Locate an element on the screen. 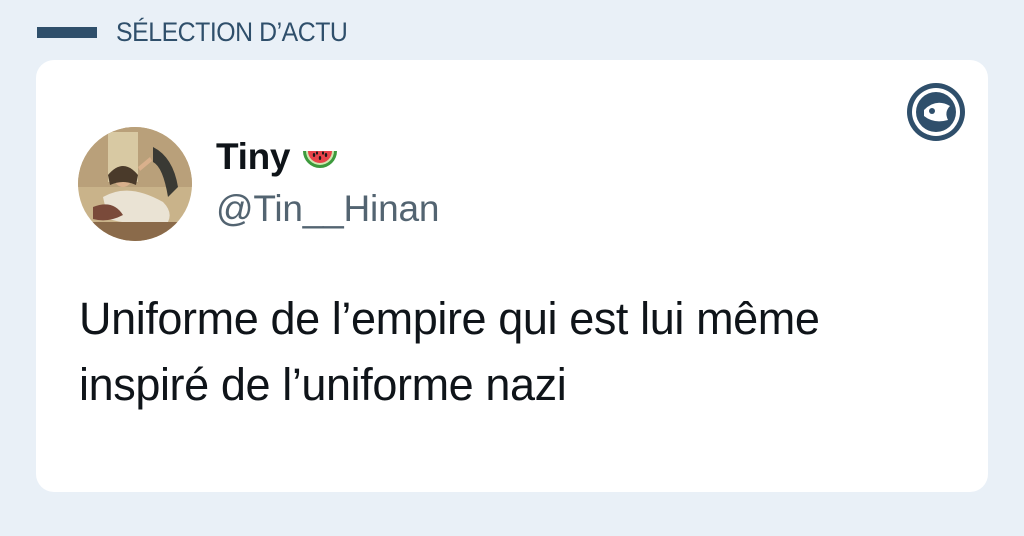 The width and height of the screenshot is (1024, 536). author-handle: @Tin__Hinan is located at coordinates (327, 209).